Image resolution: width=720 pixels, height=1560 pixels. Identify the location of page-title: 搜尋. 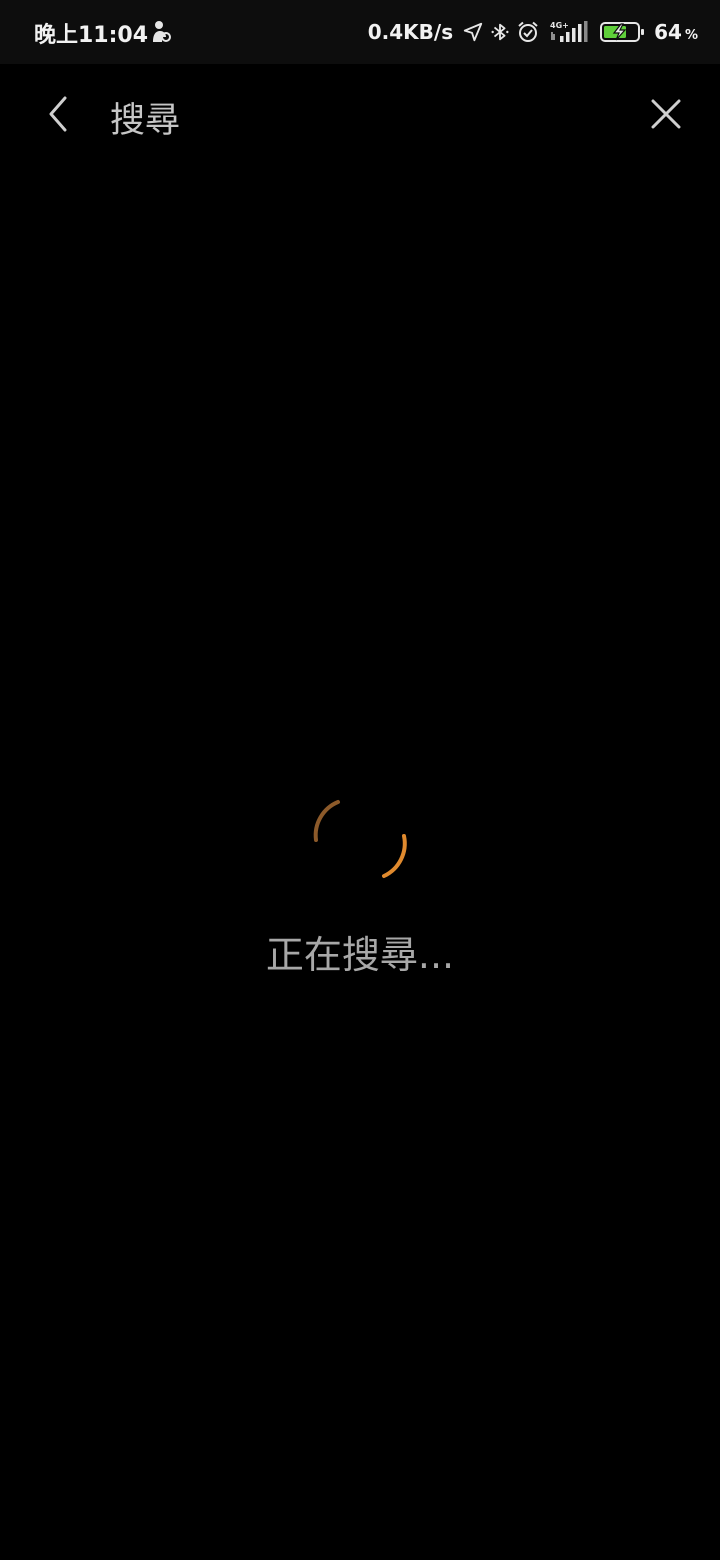
(145, 121).